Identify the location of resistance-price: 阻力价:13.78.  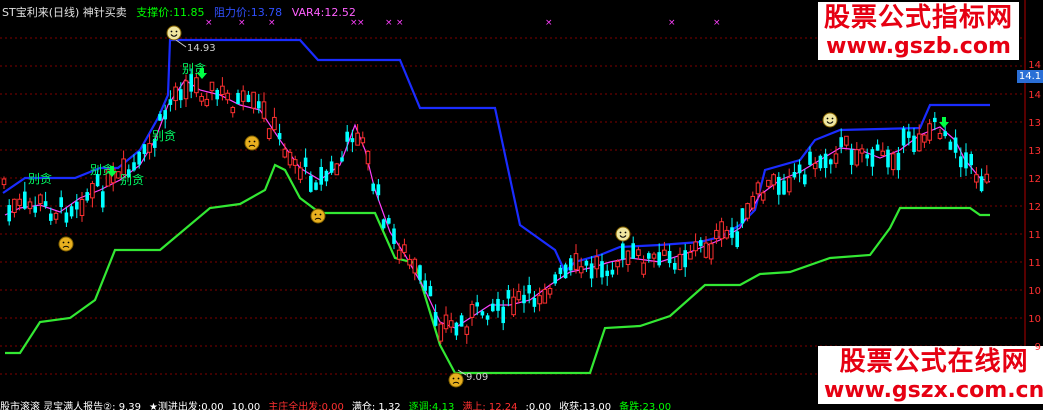
(248, 12).